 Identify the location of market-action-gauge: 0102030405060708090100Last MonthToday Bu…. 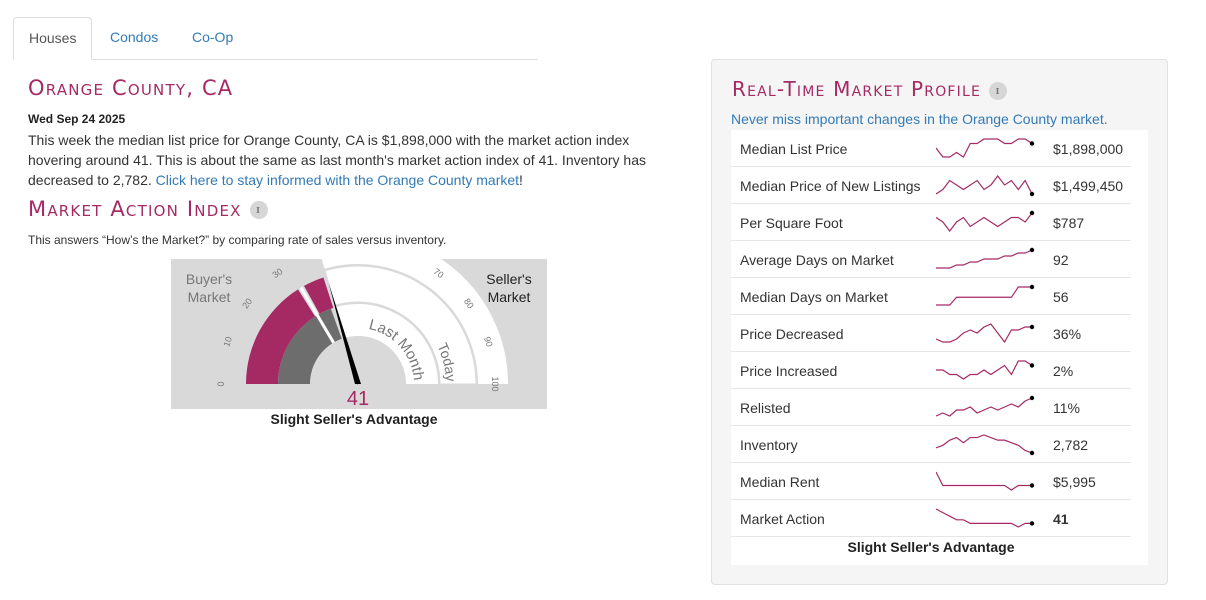
(359, 334).